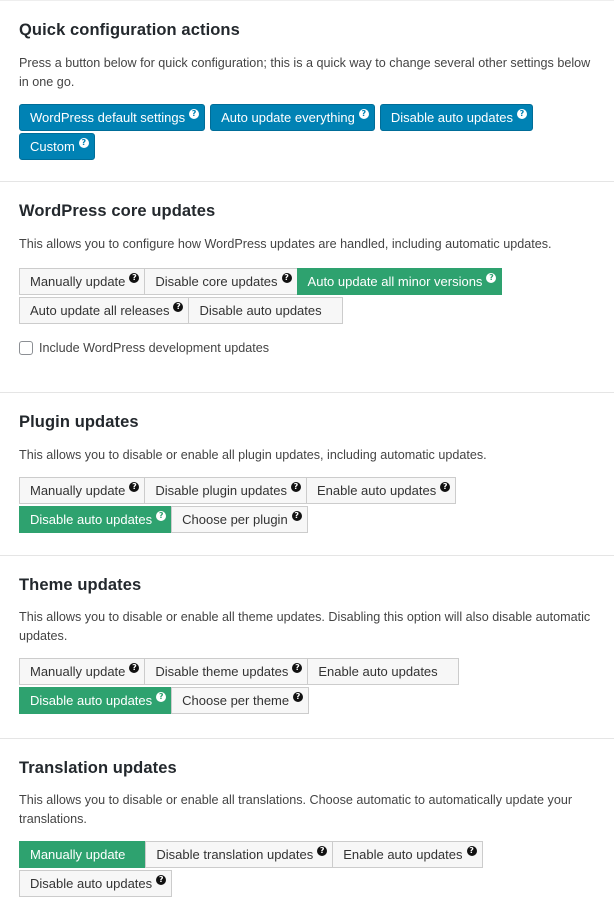  I want to click on theme-option-choose-per-theme: Choose per theme ?, so click(240, 700).